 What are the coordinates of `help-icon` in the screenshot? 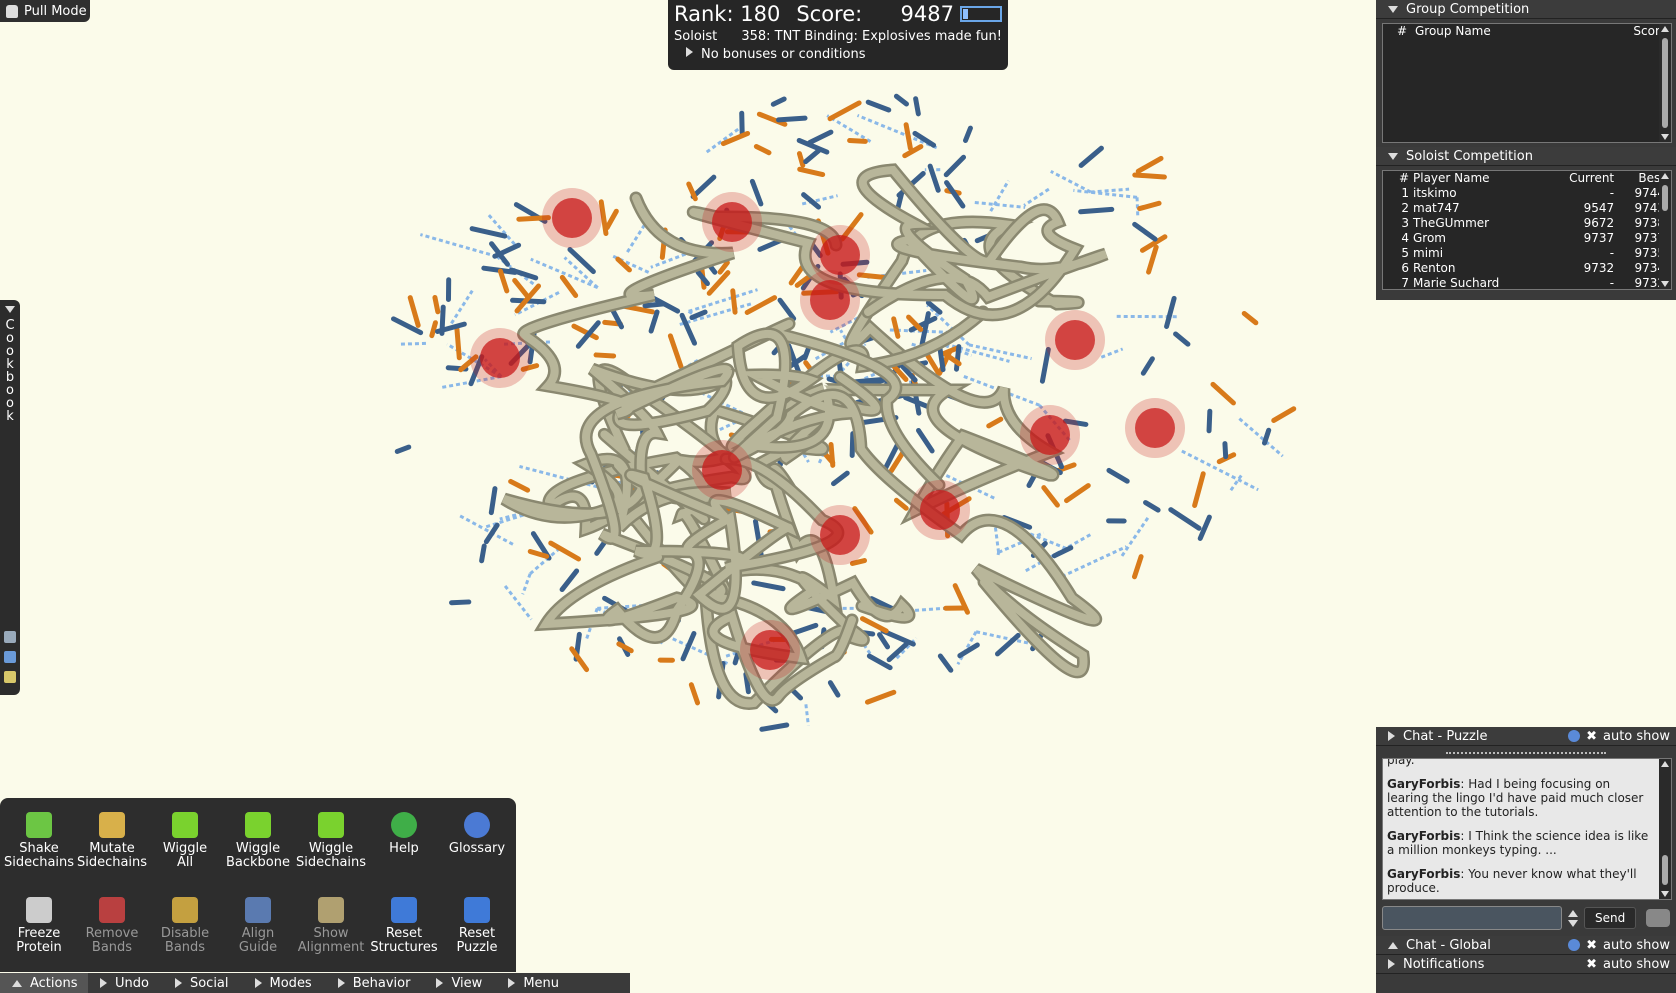 It's located at (404, 825).